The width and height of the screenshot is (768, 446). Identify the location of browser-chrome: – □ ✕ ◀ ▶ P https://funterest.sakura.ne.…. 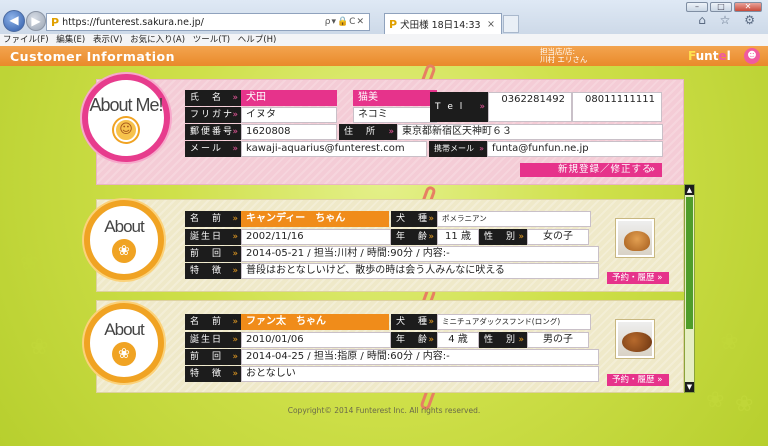
(384, 17).